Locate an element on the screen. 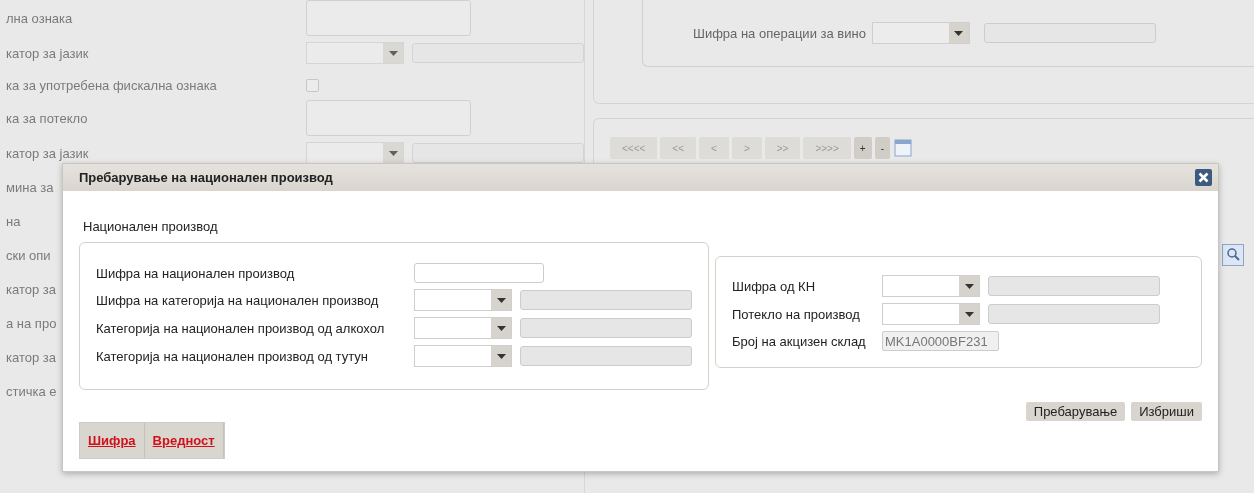  field-label: лна ознака is located at coordinates (39, 18).